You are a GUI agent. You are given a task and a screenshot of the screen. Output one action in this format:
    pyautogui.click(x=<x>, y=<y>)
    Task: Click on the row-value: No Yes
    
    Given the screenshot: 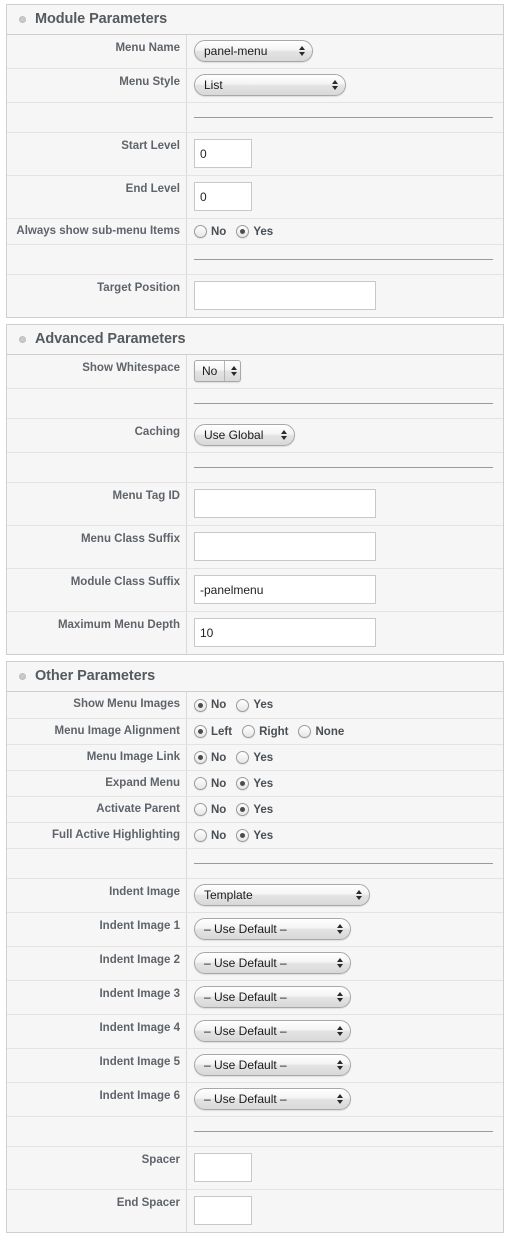 What is the action you would take?
    pyautogui.click(x=345, y=231)
    